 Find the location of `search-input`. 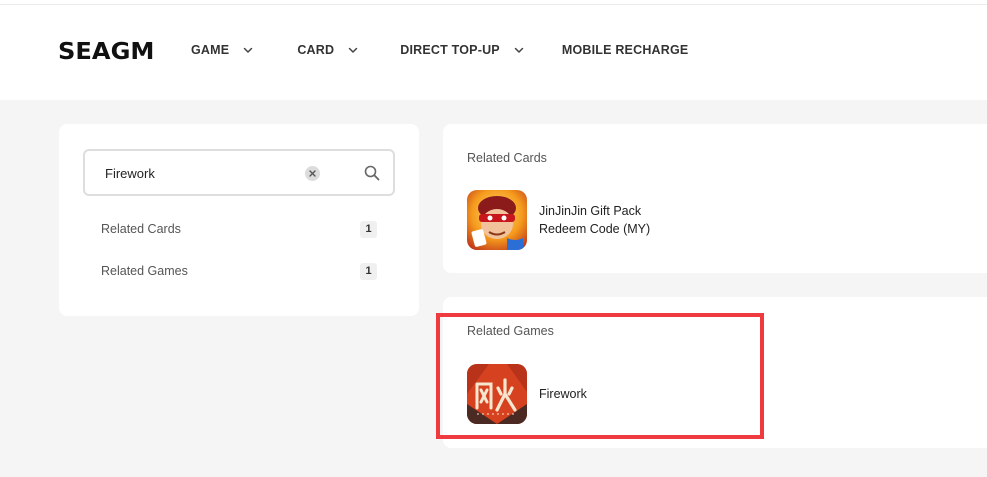

search-input is located at coordinates (200, 173).